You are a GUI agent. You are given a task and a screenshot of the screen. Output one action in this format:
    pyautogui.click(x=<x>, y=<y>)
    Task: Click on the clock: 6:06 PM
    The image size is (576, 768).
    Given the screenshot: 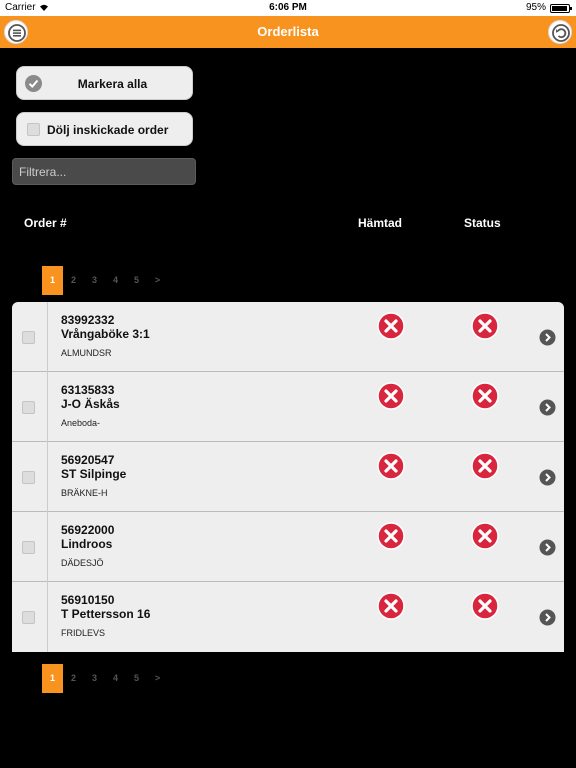 What is the action you would take?
    pyautogui.click(x=288, y=7)
    